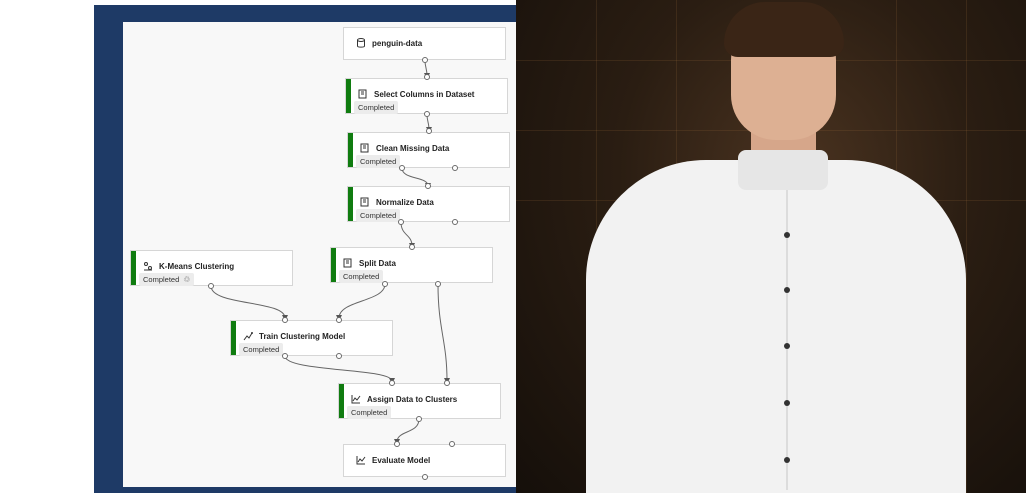 This screenshot has width=1026, height=493. Describe the element at coordinates (302, 336) in the screenshot. I see `node-title: Train Clustering Model` at that location.